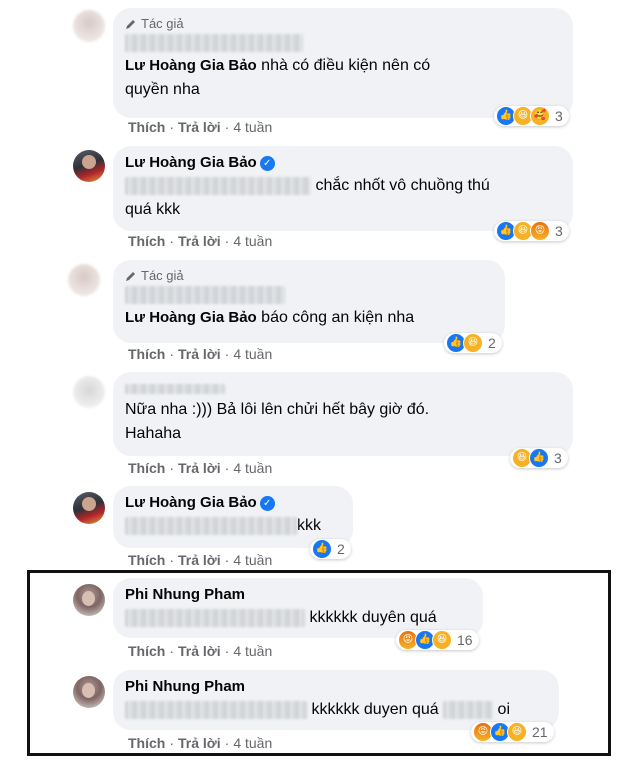  I want to click on comment-text: kkkkkk duyên quá, so click(298, 618).